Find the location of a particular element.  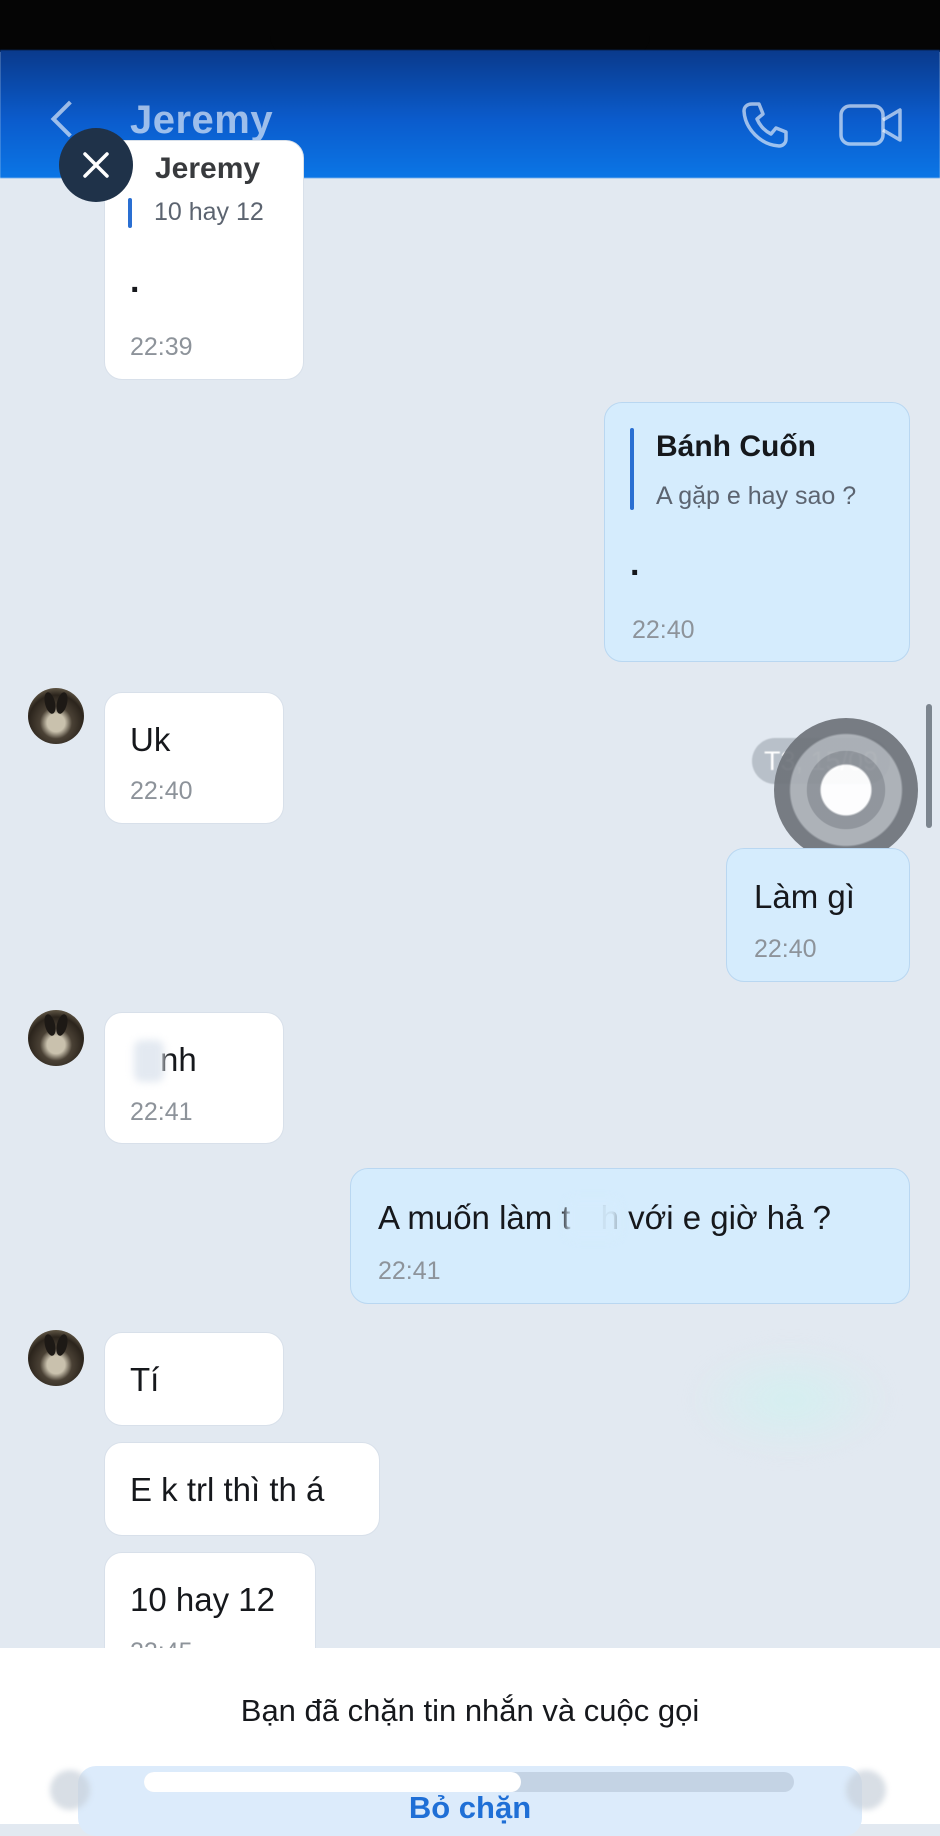

close-button is located at coordinates (96, 165).